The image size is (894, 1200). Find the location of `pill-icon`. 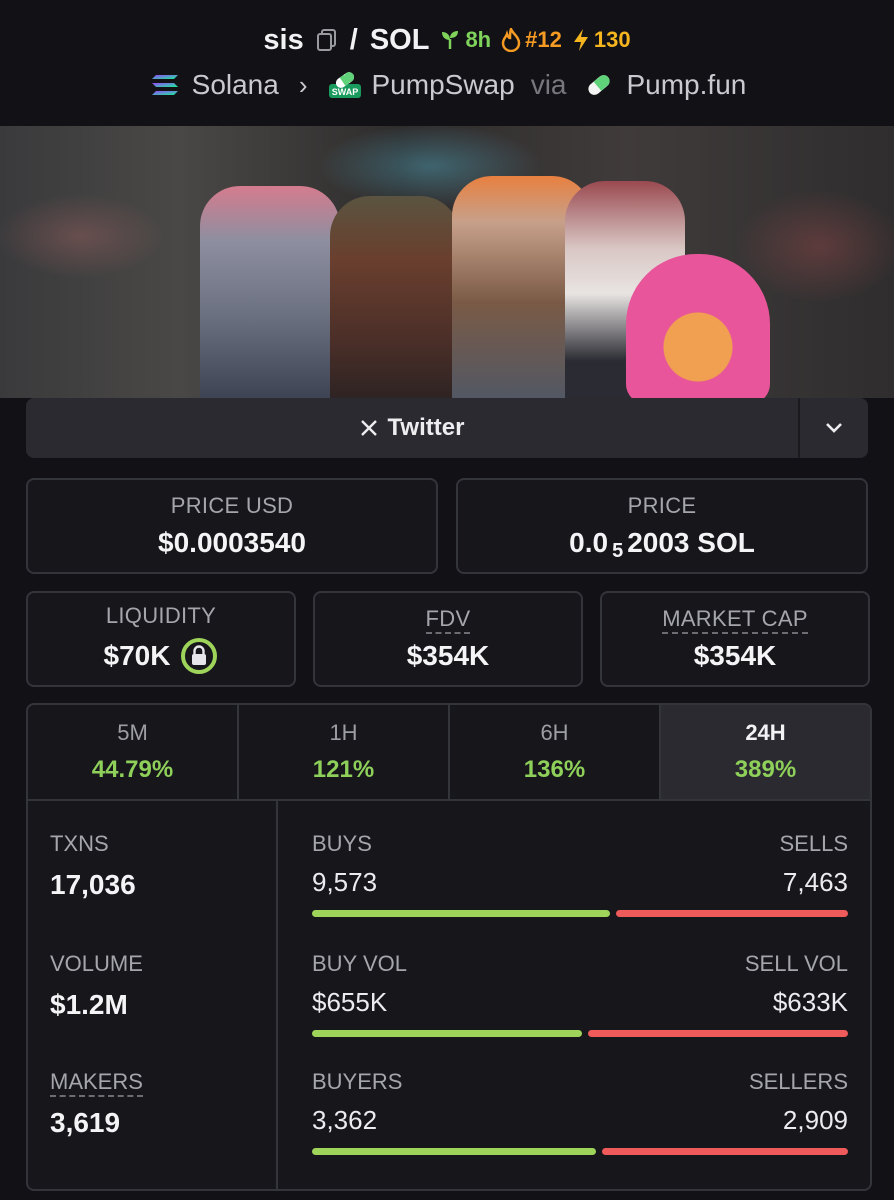

pill-icon is located at coordinates (599, 85).